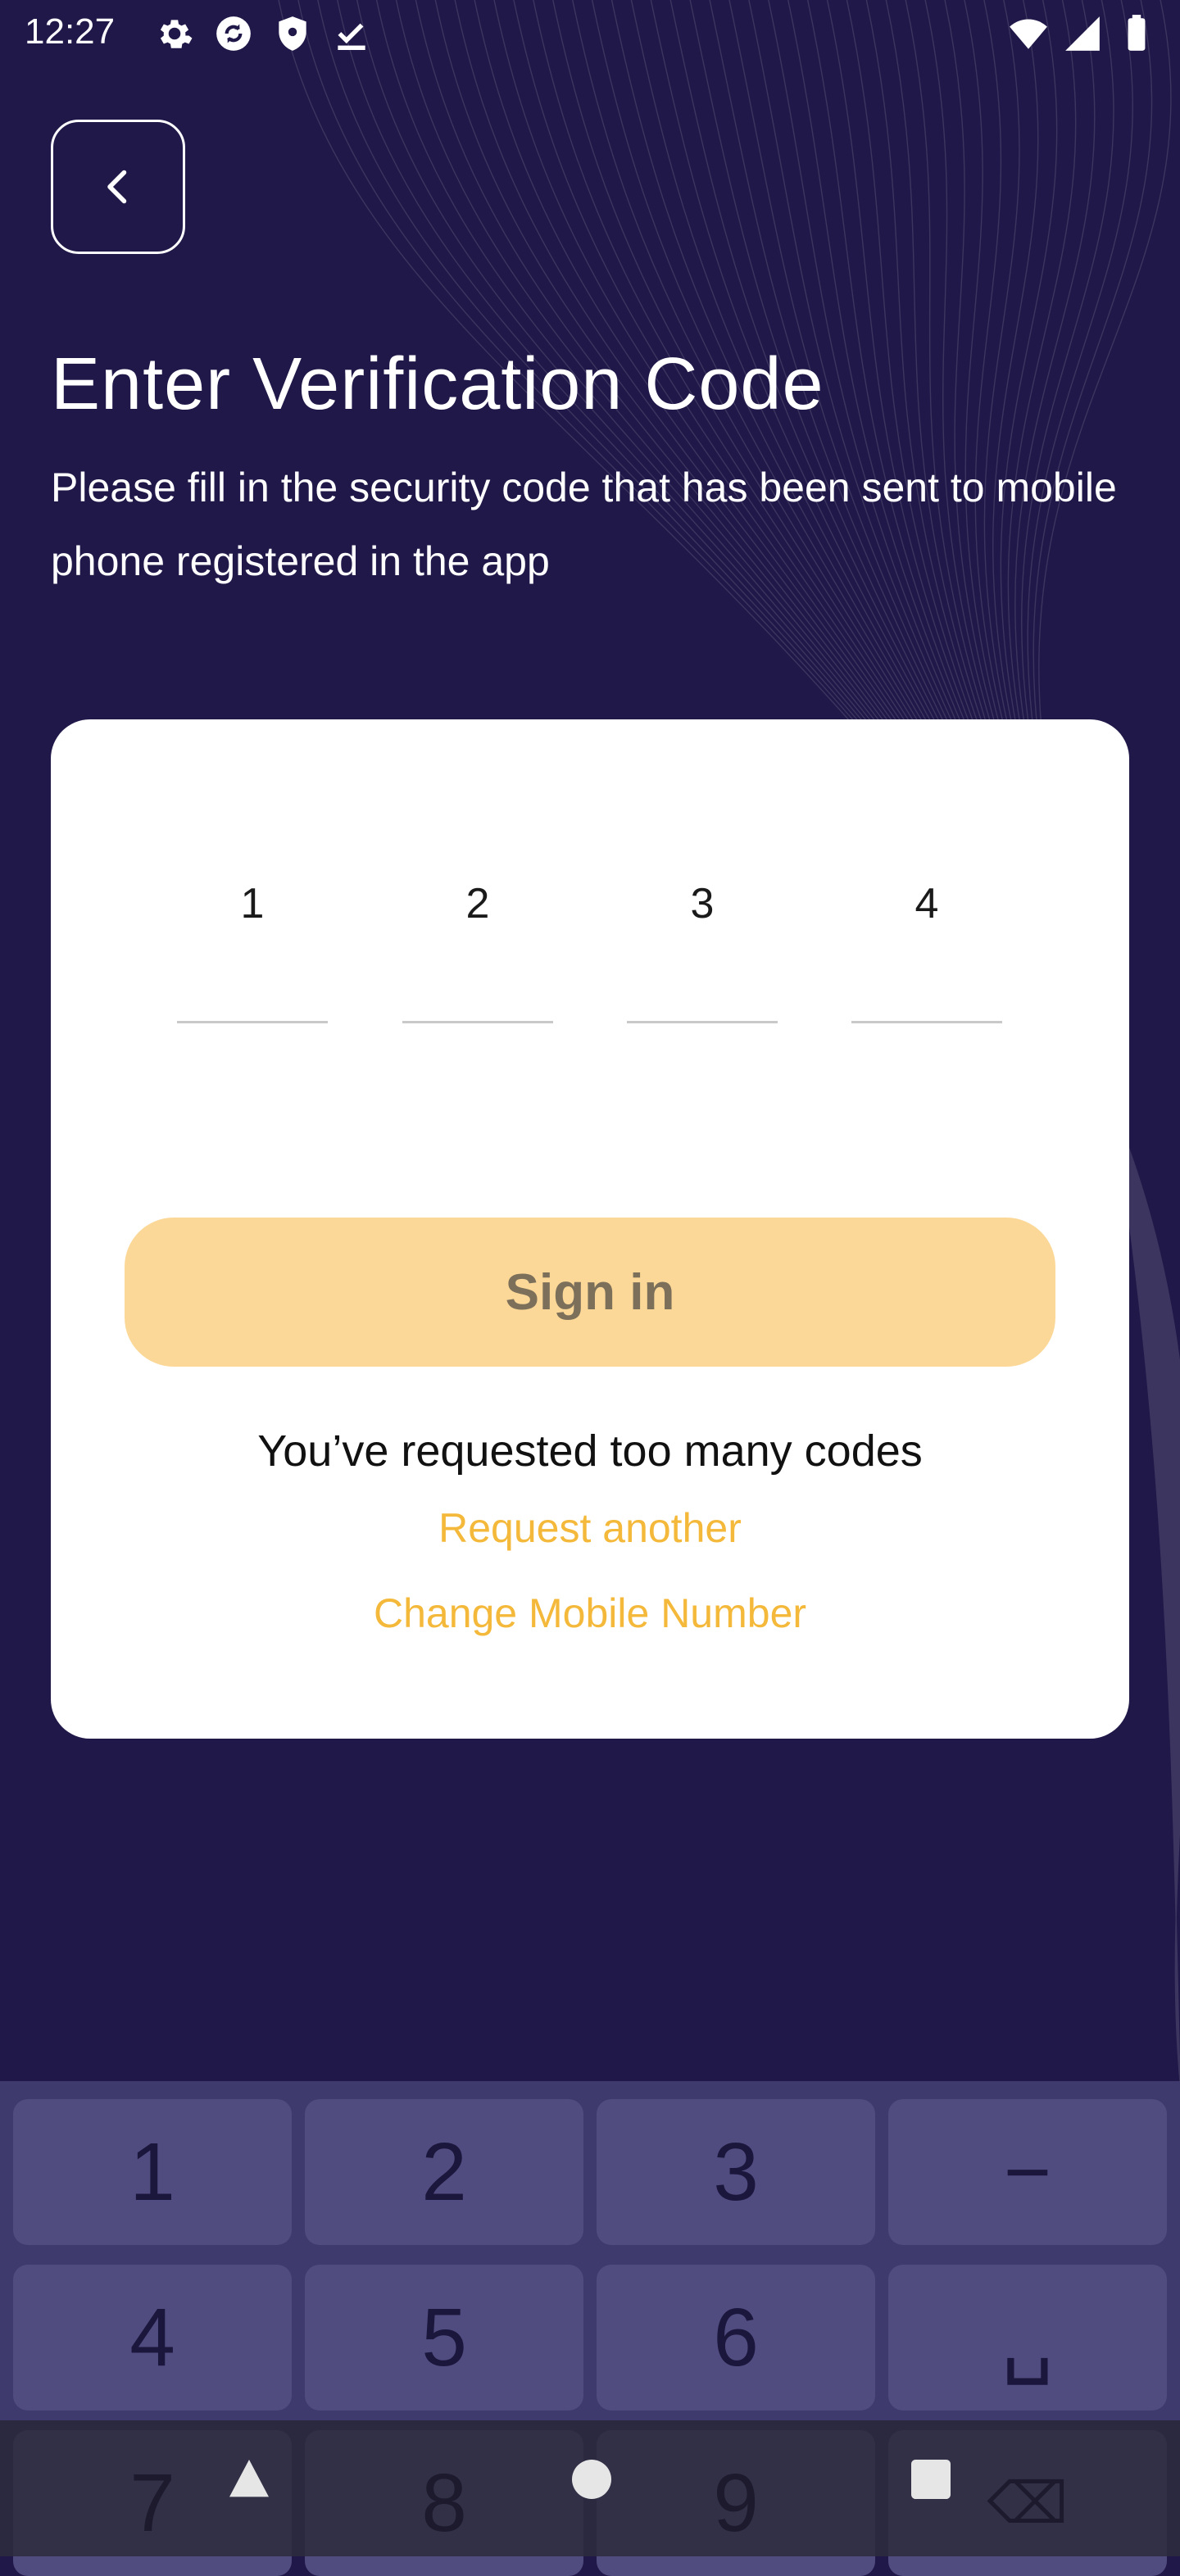  Describe the element at coordinates (931, 2479) in the screenshot. I see `nav-recents-icon` at that location.